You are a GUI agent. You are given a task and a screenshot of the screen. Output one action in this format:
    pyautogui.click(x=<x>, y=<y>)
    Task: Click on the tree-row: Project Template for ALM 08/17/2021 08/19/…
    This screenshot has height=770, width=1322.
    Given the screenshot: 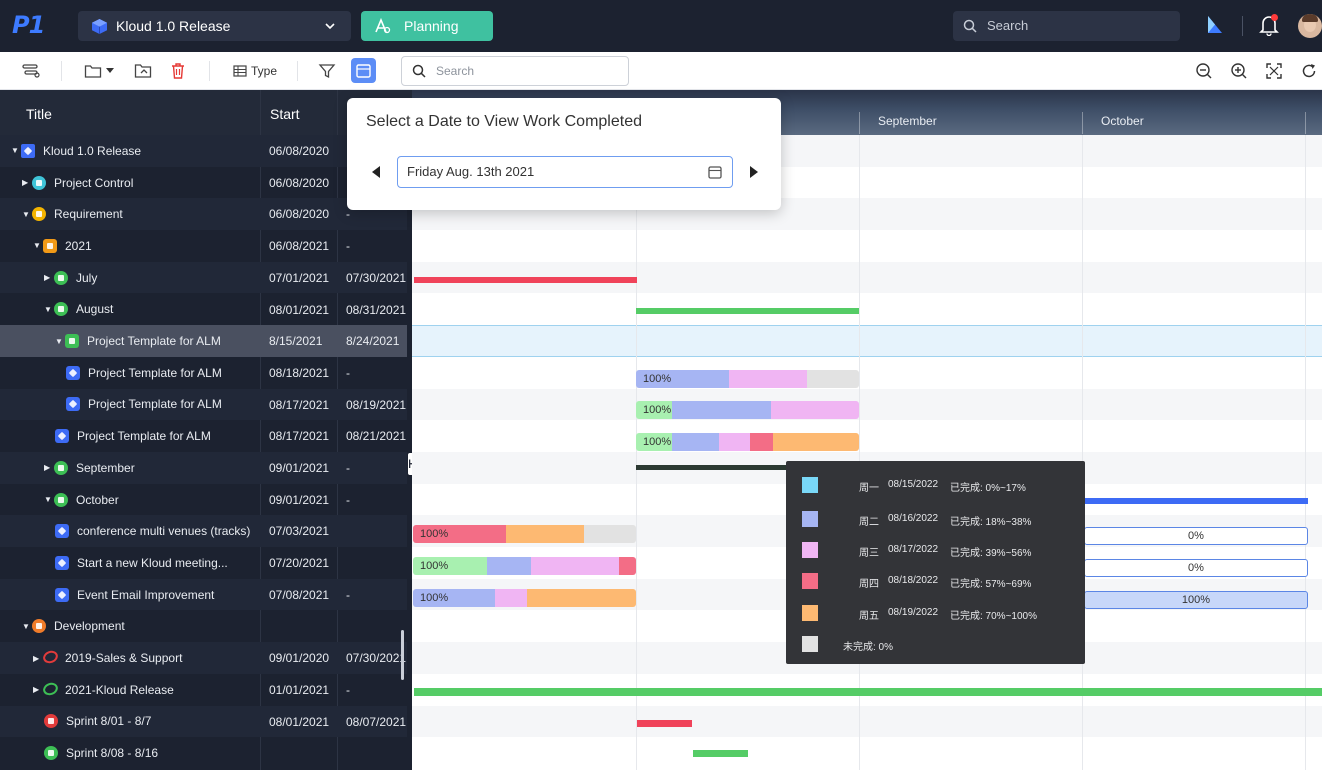 What is the action you would take?
    pyautogui.click(x=203, y=404)
    